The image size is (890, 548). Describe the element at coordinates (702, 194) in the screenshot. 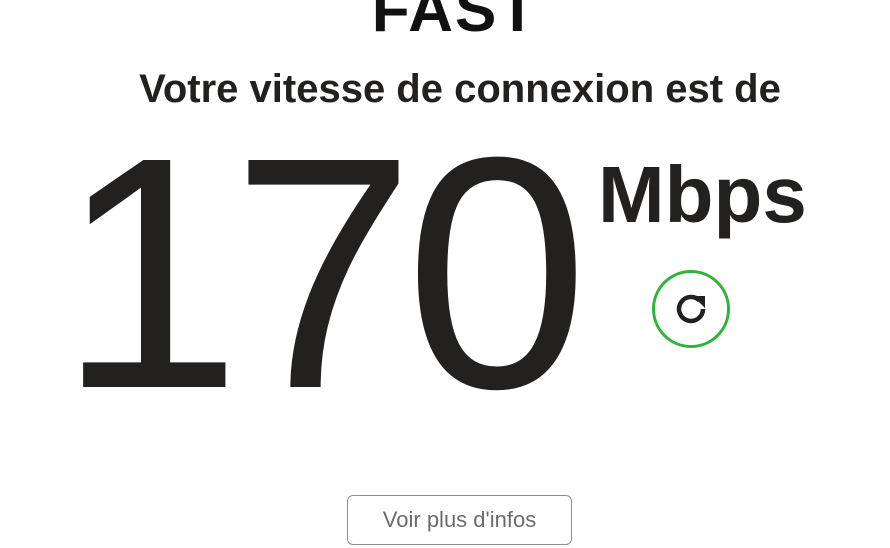

I see `speed-units: Mbps` at that location.